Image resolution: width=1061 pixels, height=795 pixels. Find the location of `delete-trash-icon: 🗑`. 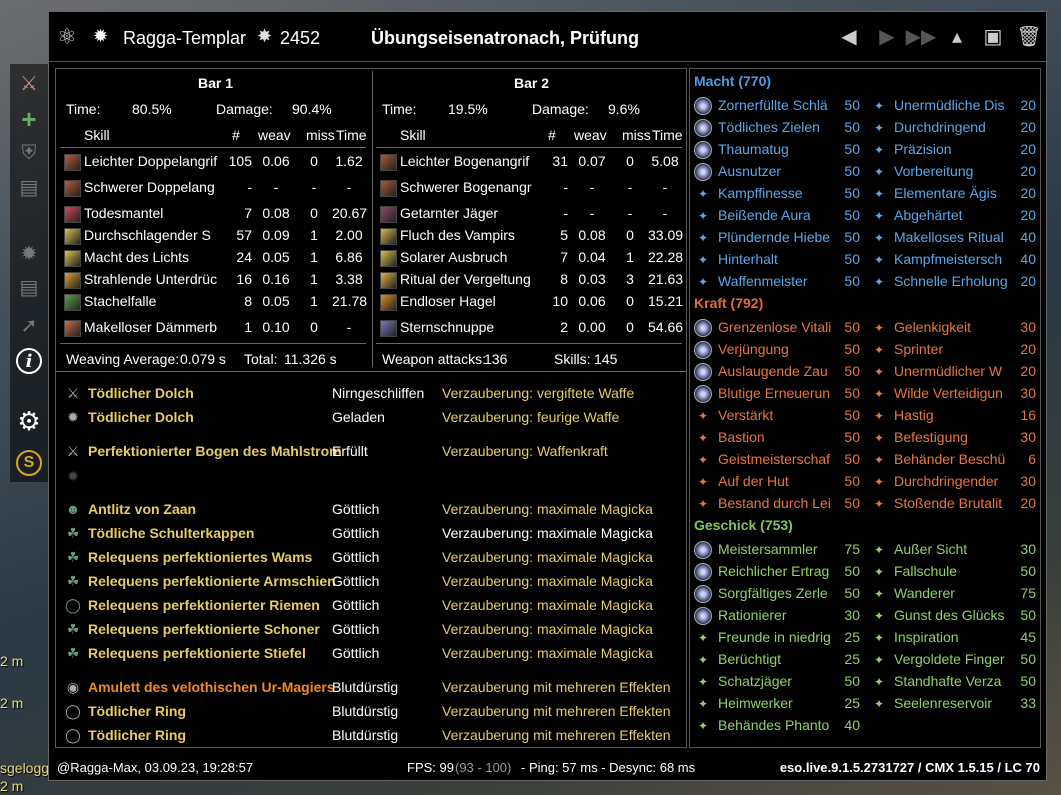

delete-trash-icon: 🗑 is located at coordinates (1029, 36).